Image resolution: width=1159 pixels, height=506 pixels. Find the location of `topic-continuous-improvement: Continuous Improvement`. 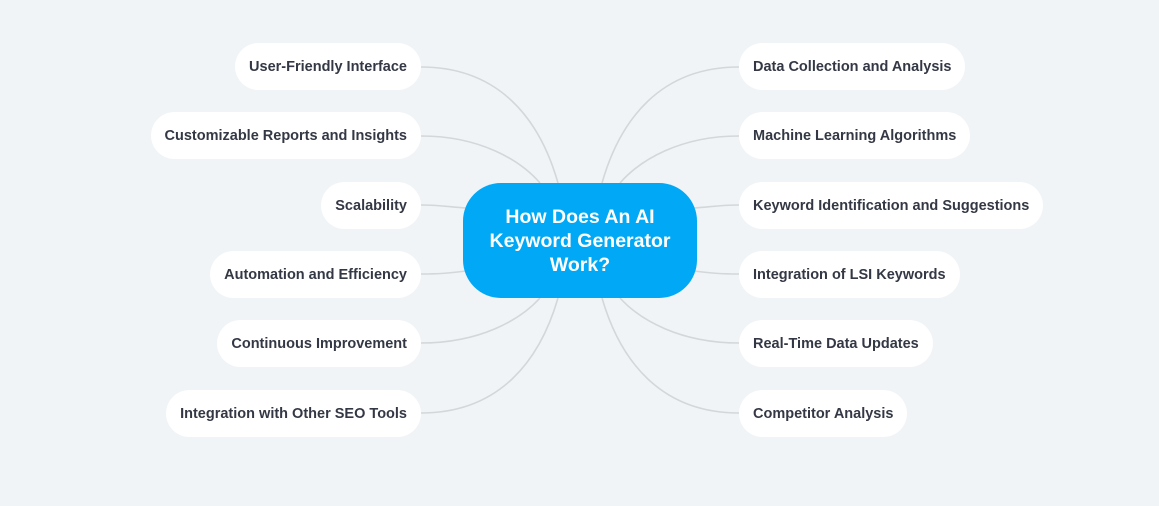

topic-continuous-improvement: Continuous Improvement is located at coordinates (319, 343).